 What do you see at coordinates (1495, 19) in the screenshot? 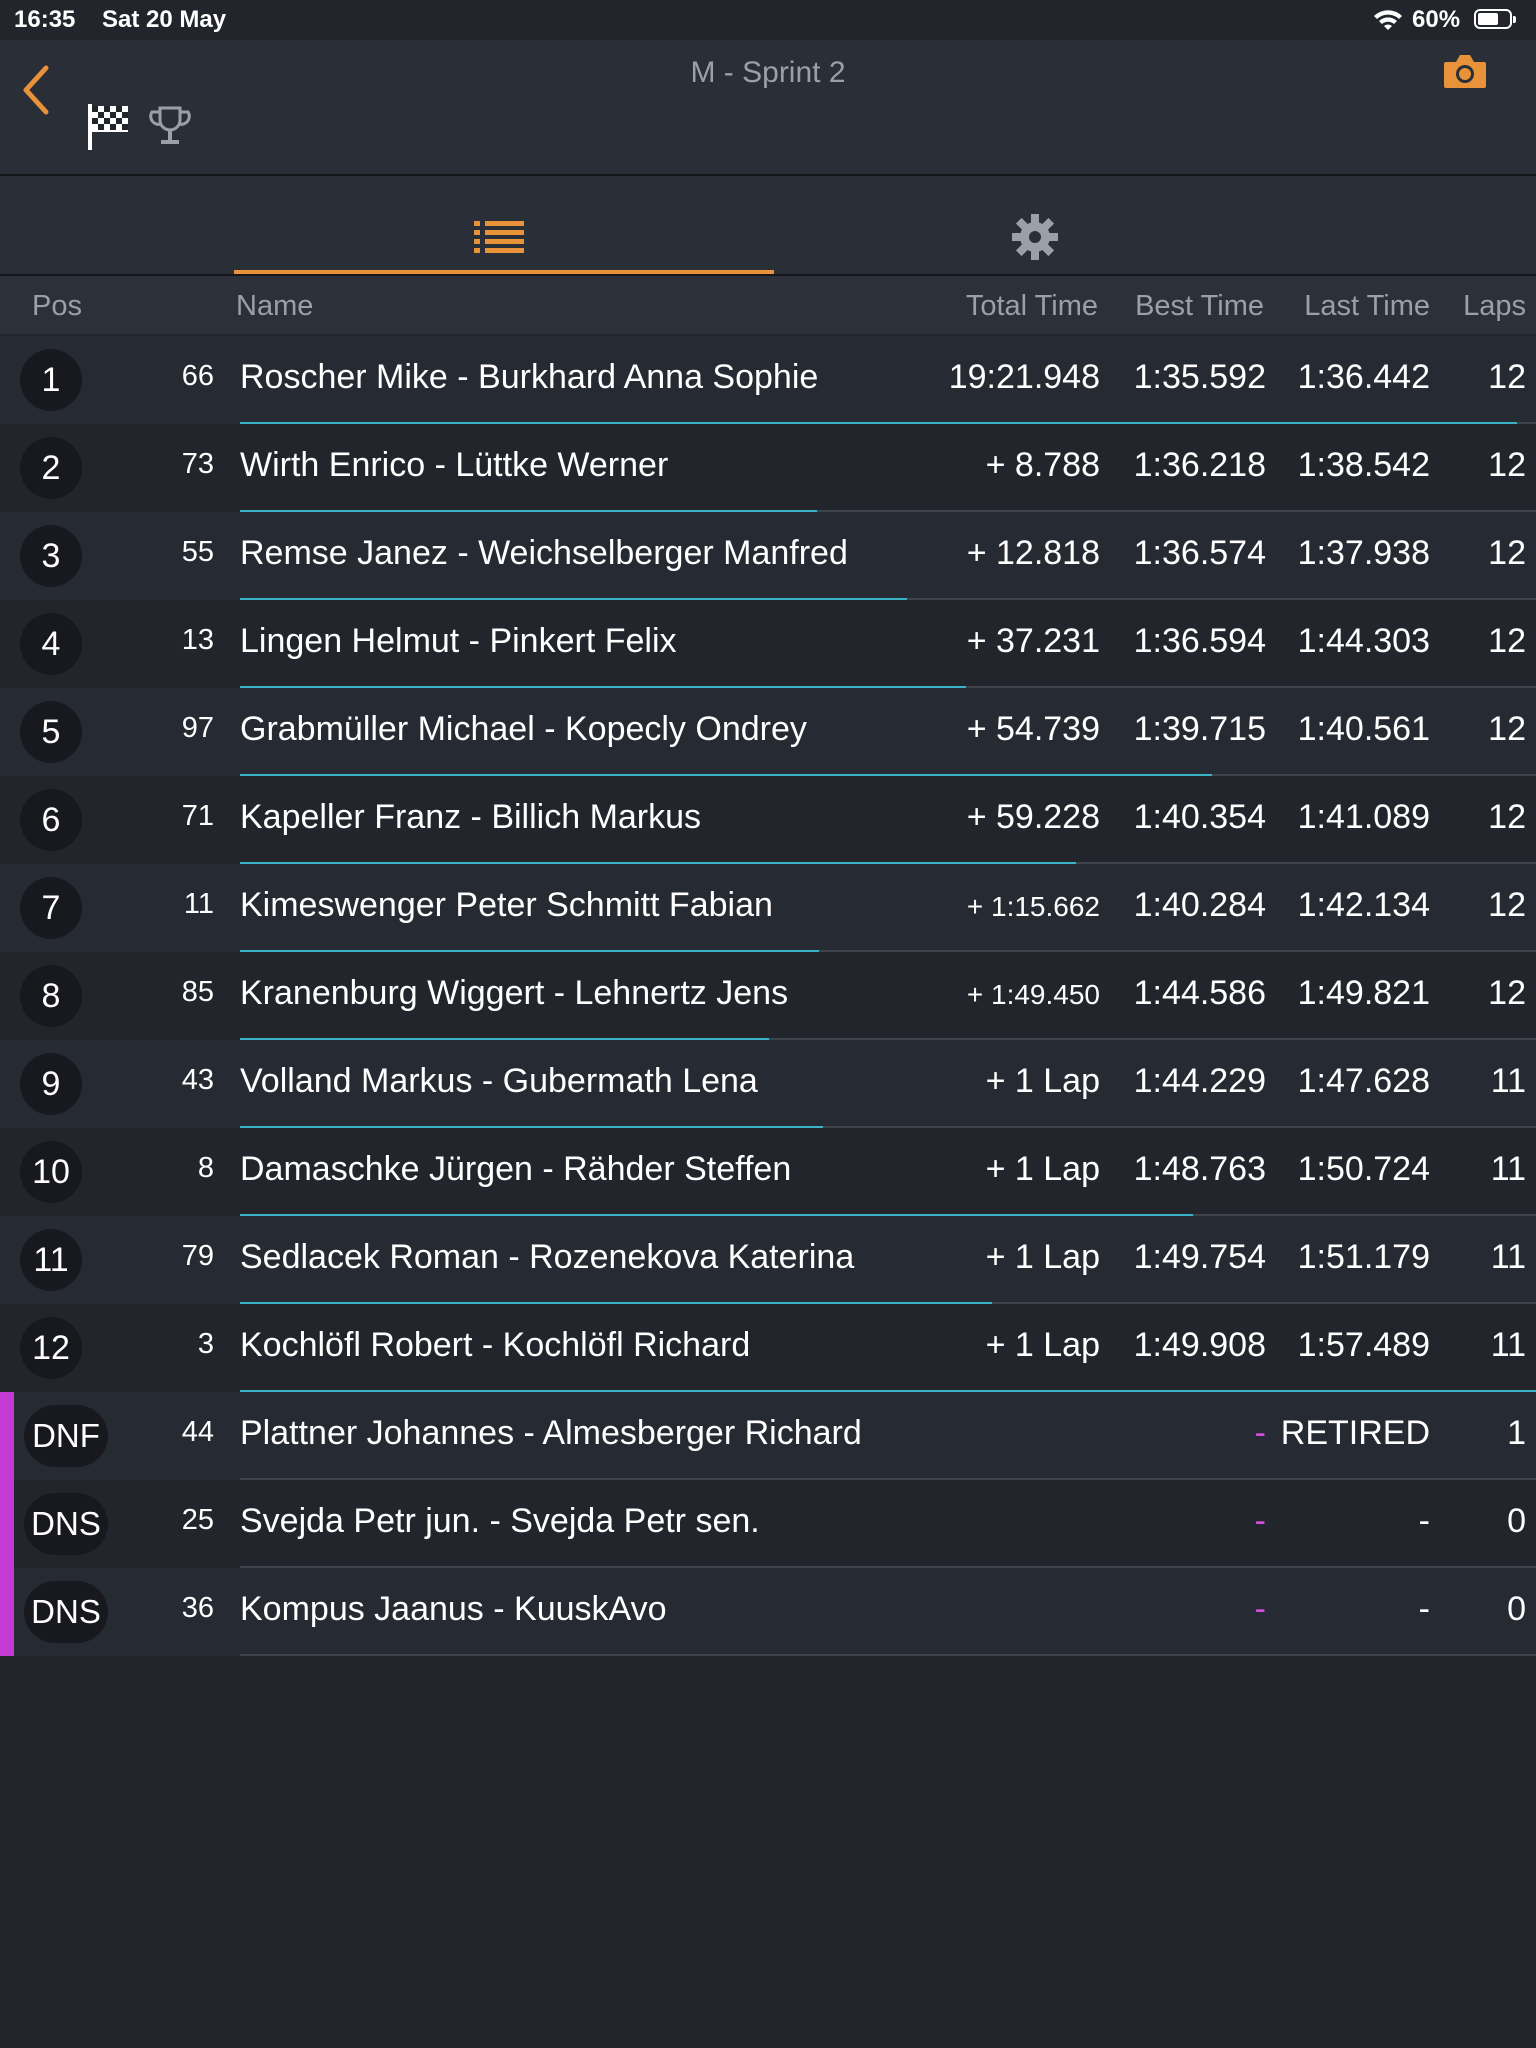
I see `battery-icon` at bounding box center [1495, 19].